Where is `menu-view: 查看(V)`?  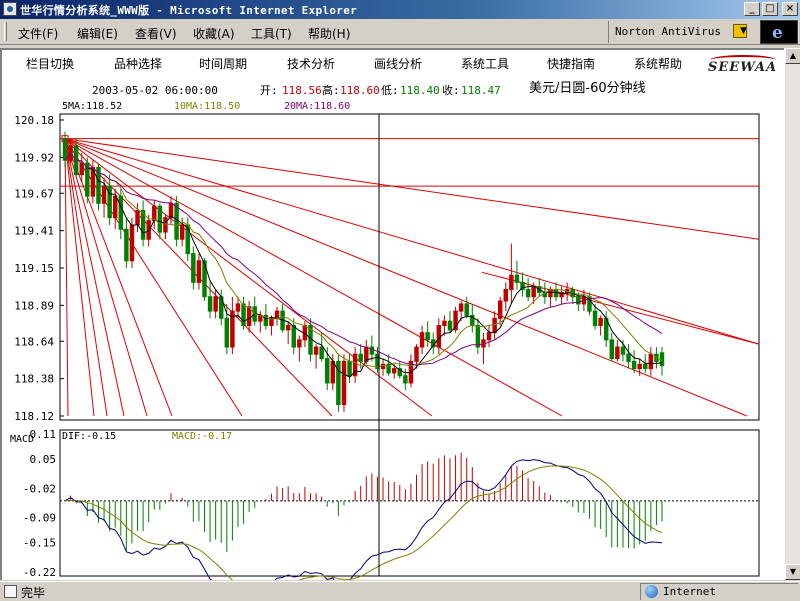 menu-view: 查看(V) is located at coordinates (156, 33).